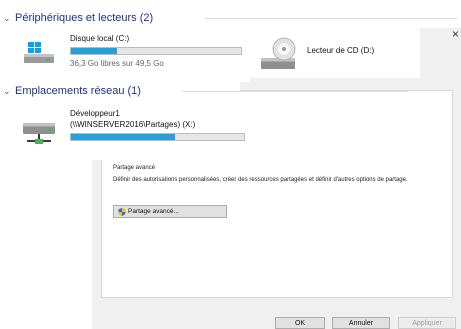 The image size is (461, 329). What do you see at coordinates (39, 52) in the screenshot?
I see `windows-drive-icon` at bounding box center [39, 52].